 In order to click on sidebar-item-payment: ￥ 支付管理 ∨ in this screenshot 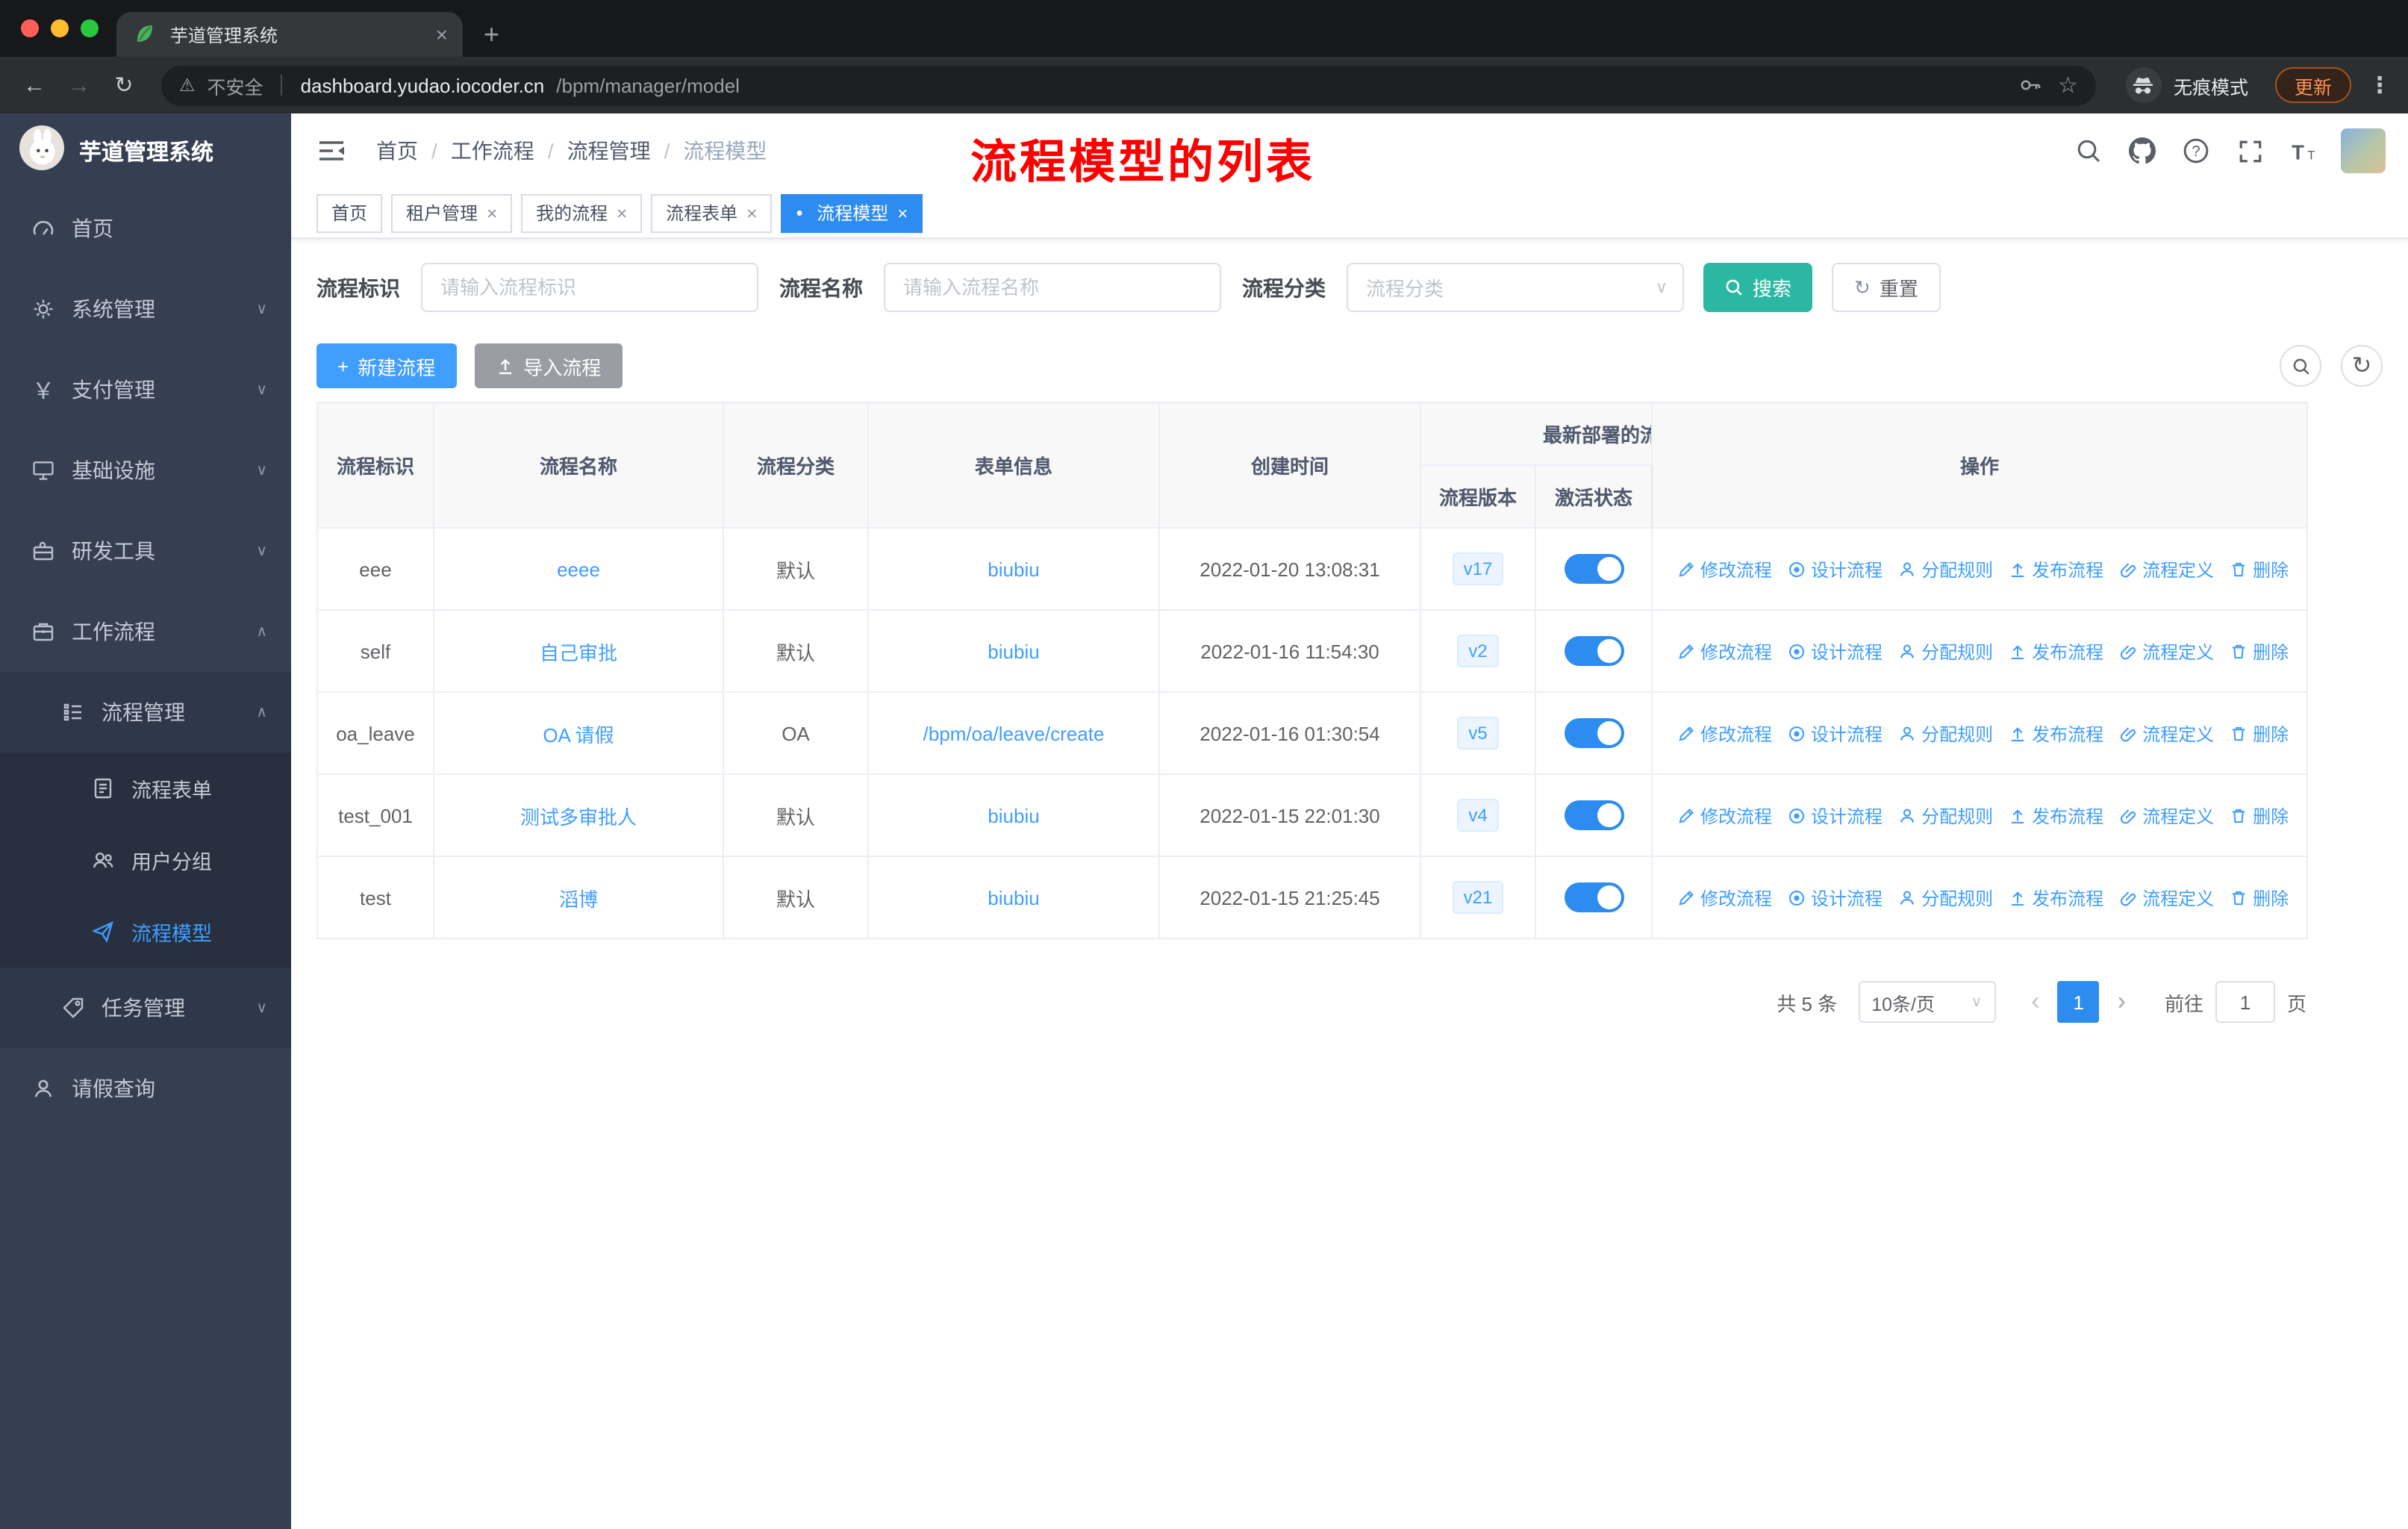, I will do `click(145, 390)`.